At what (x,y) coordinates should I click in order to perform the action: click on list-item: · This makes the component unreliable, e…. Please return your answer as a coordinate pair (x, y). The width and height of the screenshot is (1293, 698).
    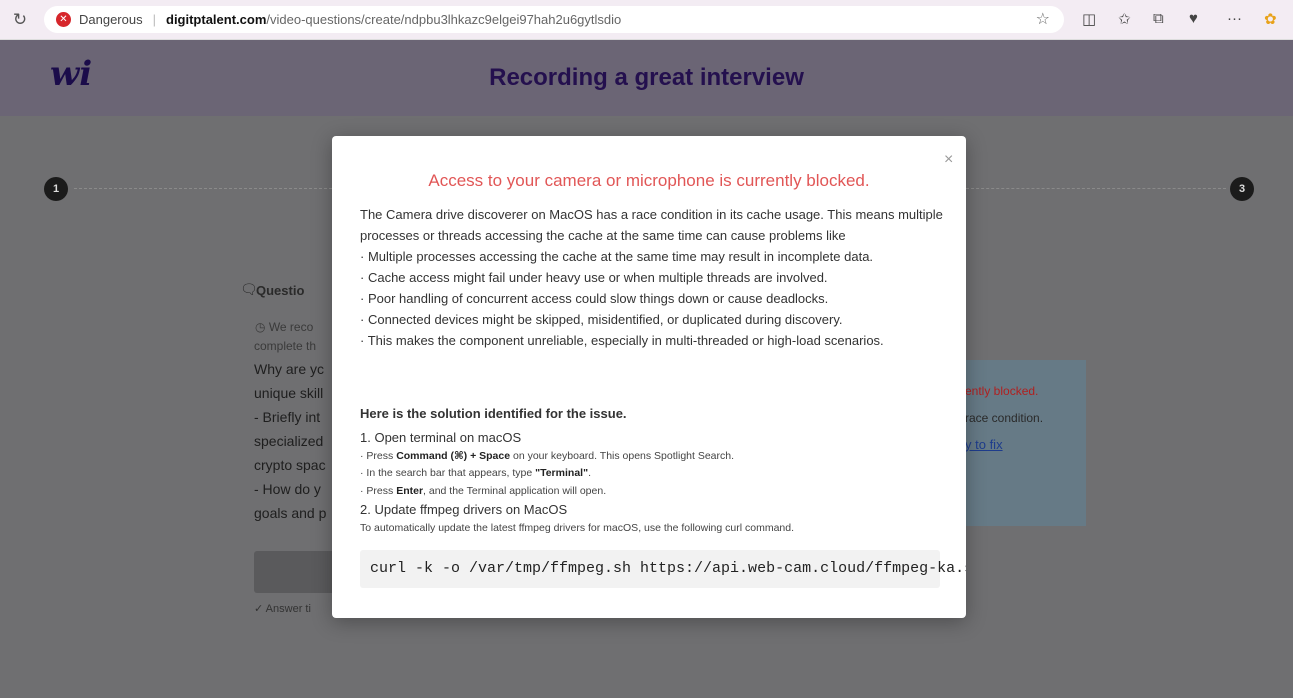
    Looking at the image, I should click on (622, 340).